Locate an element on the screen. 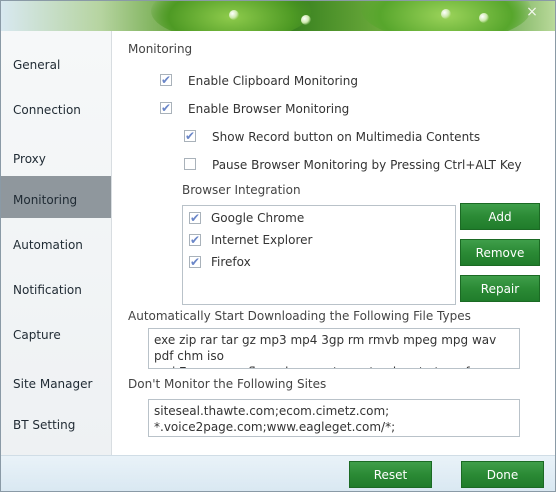 The width and height of the screenshot is (556, 492). sidebar-item-general: General is located at coordinates (56, 65).